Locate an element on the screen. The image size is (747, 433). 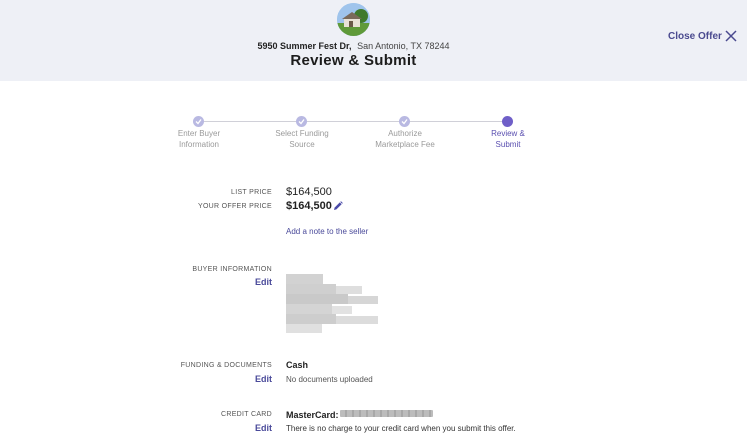
buyer-information-redacted is located at coordinates (336, 305).